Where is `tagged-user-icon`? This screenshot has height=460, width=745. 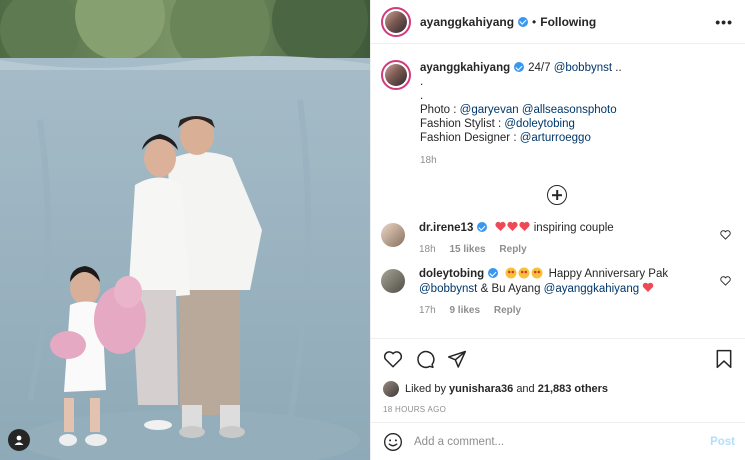 tagged-user-icon is located at coordinates (19, 440).